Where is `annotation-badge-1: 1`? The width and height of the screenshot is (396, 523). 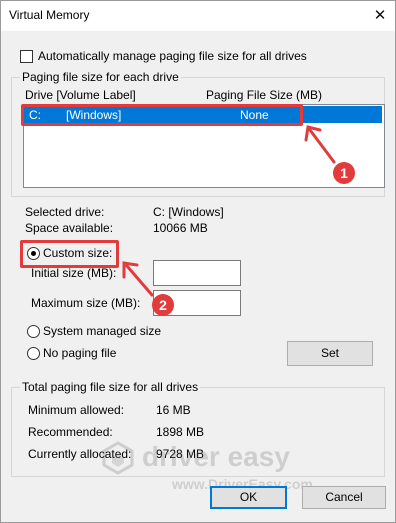
annotation-badge-1: 1 is located at coordinates (344, 173).